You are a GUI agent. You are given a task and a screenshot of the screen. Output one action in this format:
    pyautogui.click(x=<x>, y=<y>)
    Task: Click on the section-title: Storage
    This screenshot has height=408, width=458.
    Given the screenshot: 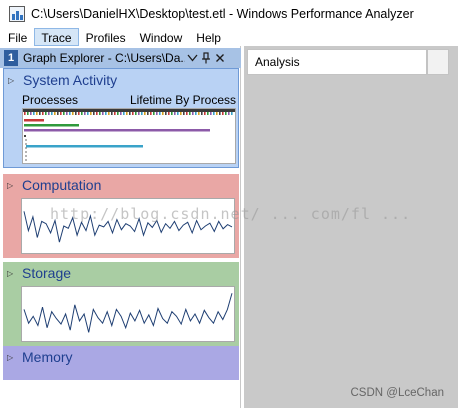 What is the action you would take?
    pyautogui.click(x=47, y=273)
    